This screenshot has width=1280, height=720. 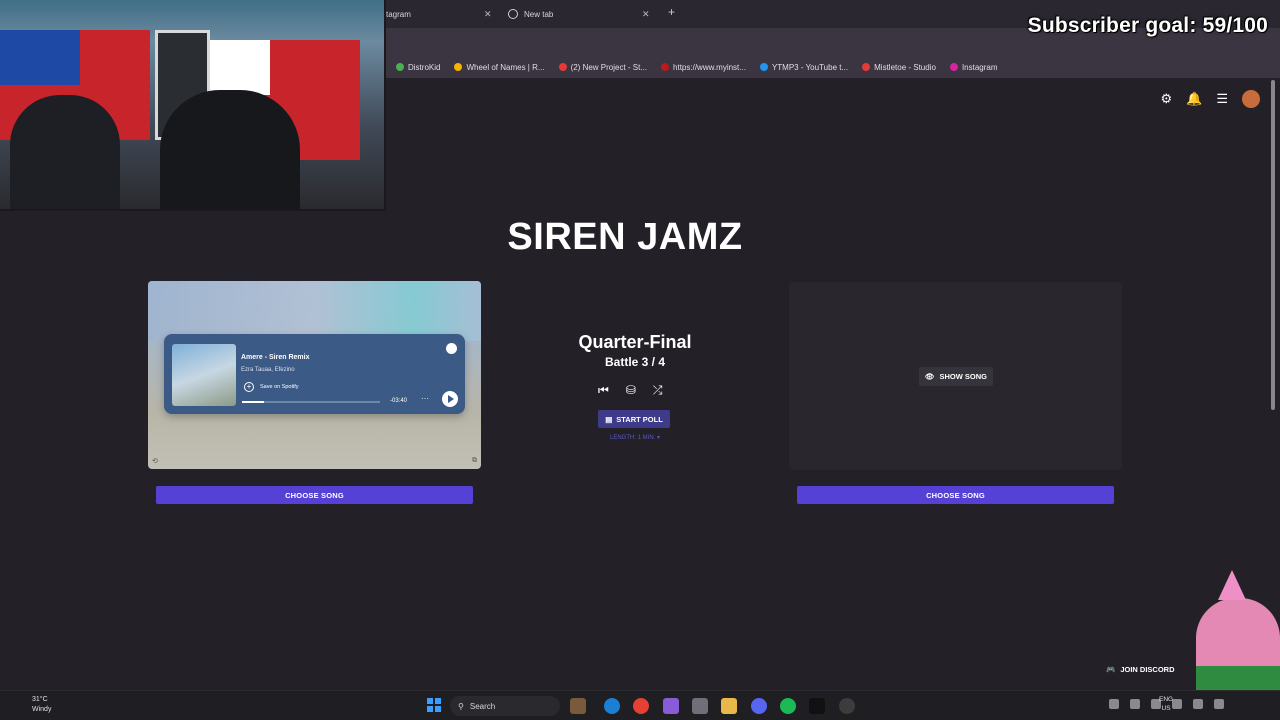 I want to click on settings-icon, so click(x=700, y=706).